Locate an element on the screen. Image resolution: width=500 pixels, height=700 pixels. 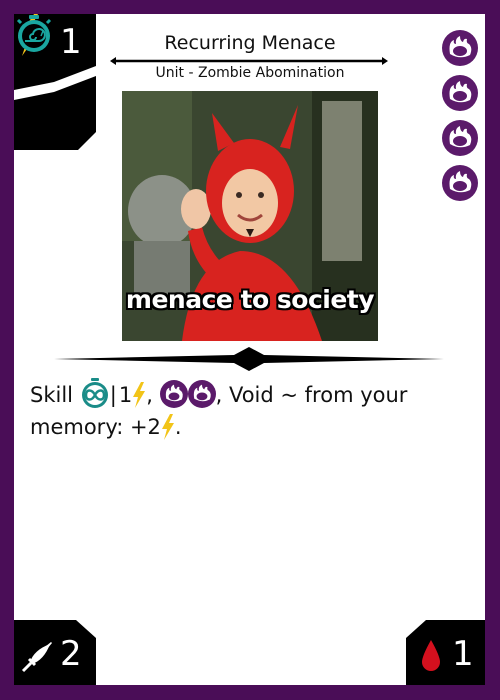
power-corner: 2 is located at coordinates (55, 652).